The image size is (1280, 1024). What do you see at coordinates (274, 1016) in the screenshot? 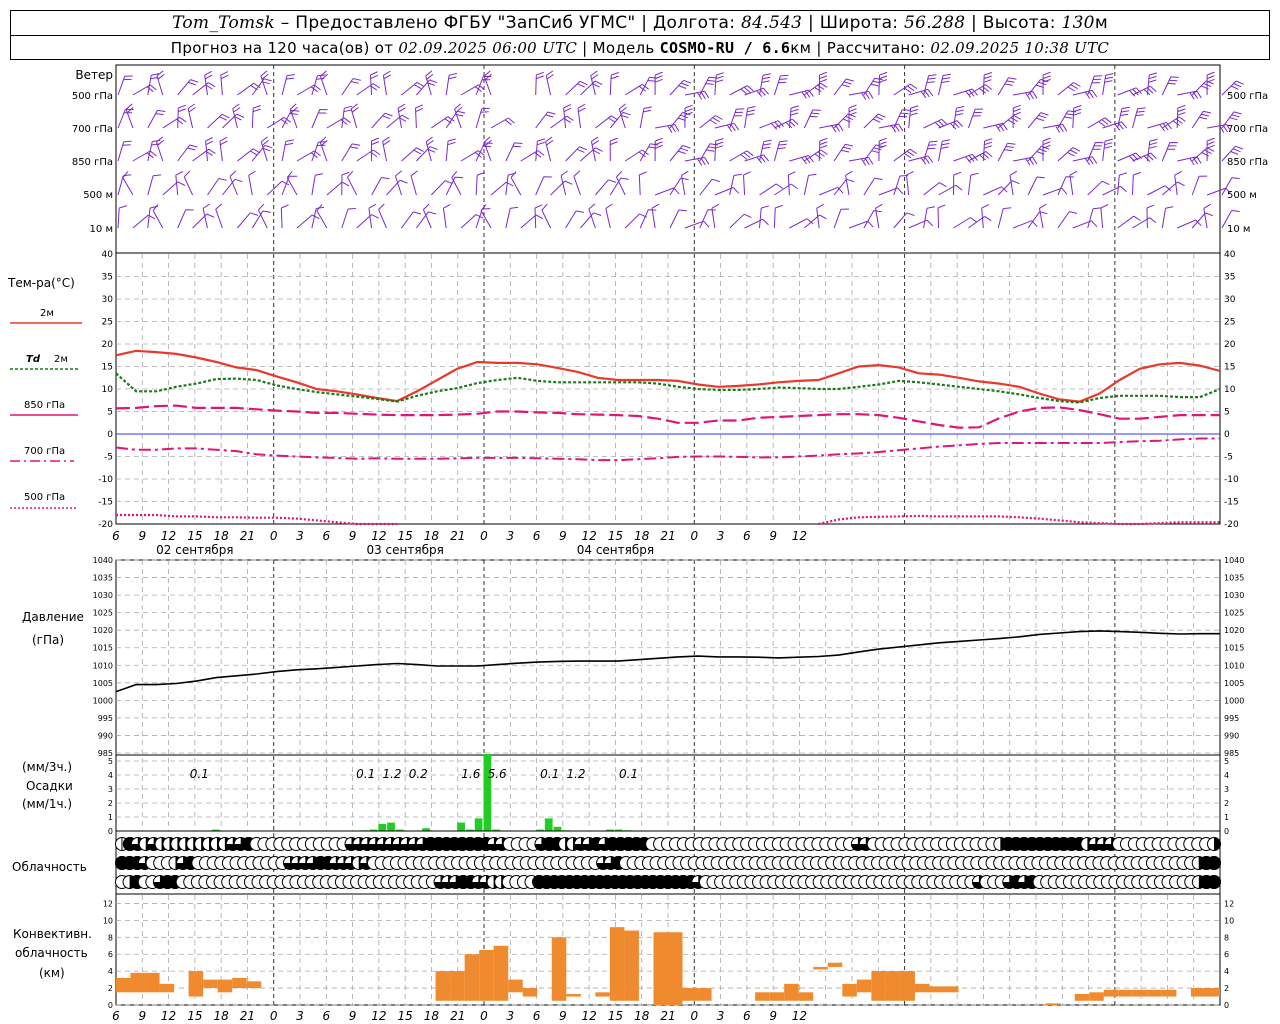
I see `time-tick-label-bottom: 0` at bounding box center [274, 1016].